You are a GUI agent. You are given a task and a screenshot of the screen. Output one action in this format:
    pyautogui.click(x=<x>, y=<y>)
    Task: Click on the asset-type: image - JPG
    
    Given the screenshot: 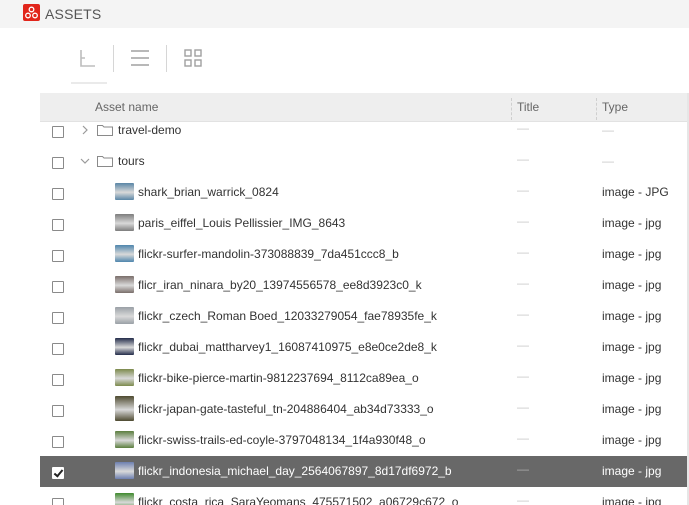 What is the action you would take?
    pyautogui.click(x=635, y=192)
    